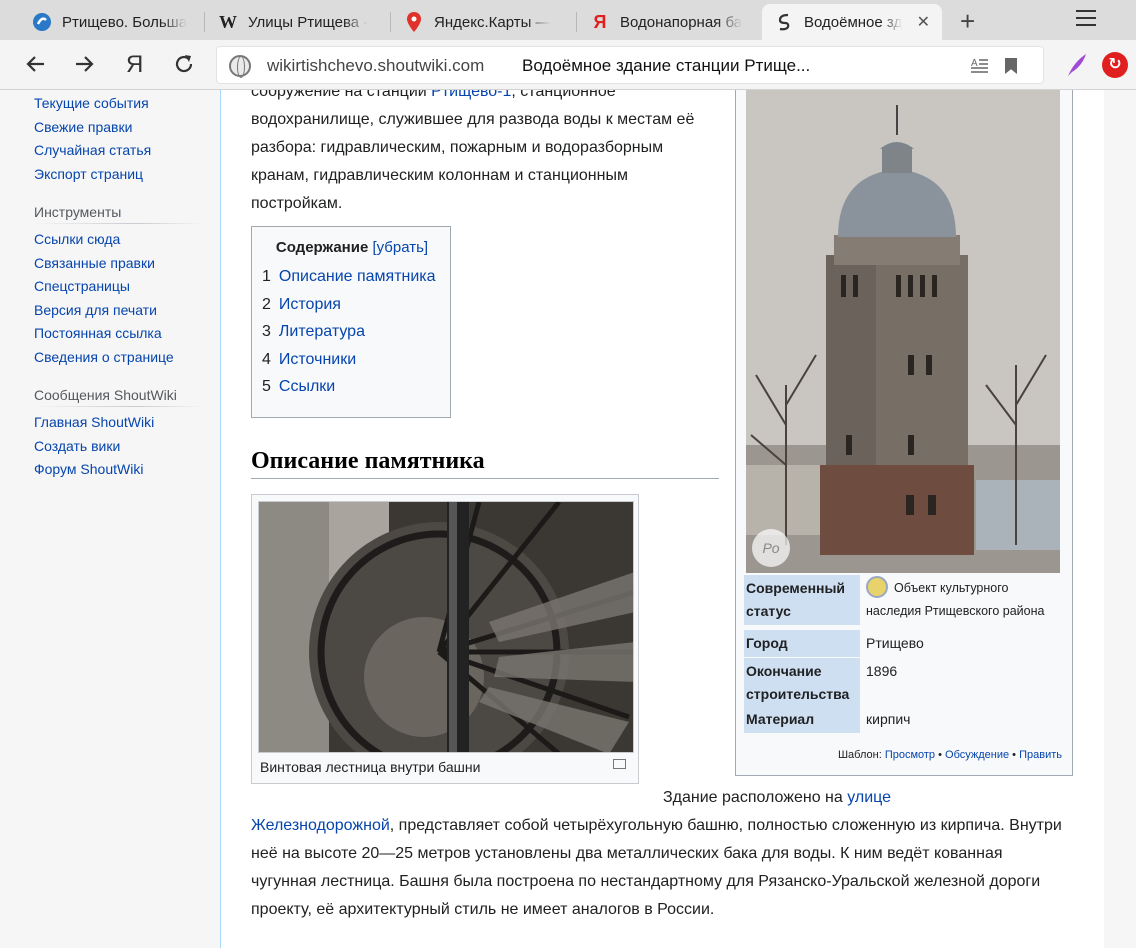 This screenshot has height=948, width=1136. What do you see at coordinates (600, 21) in the screenshot?
I see `yandex-icon: Я` at bounding box center [600, 21].